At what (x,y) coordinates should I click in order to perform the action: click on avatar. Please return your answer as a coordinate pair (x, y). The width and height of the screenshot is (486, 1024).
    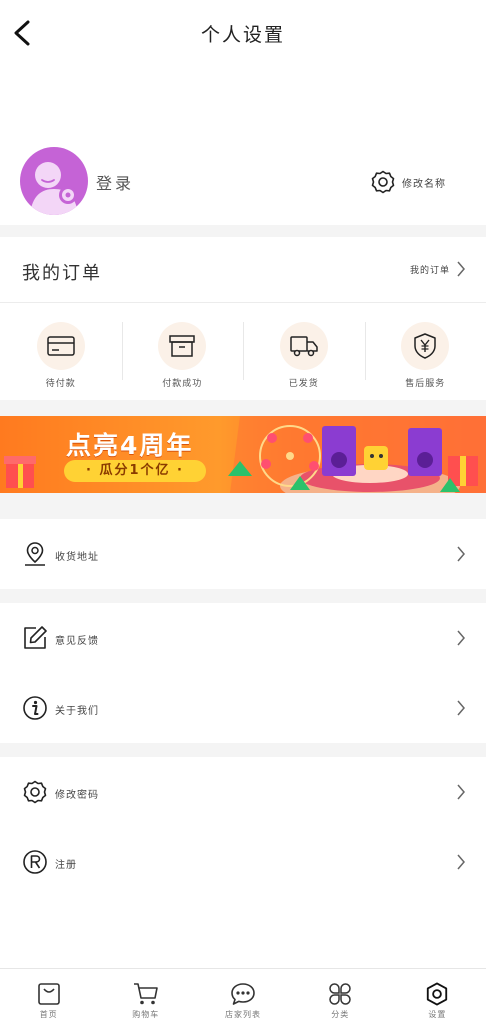
    Looking at the image, I should click on (54, 181).